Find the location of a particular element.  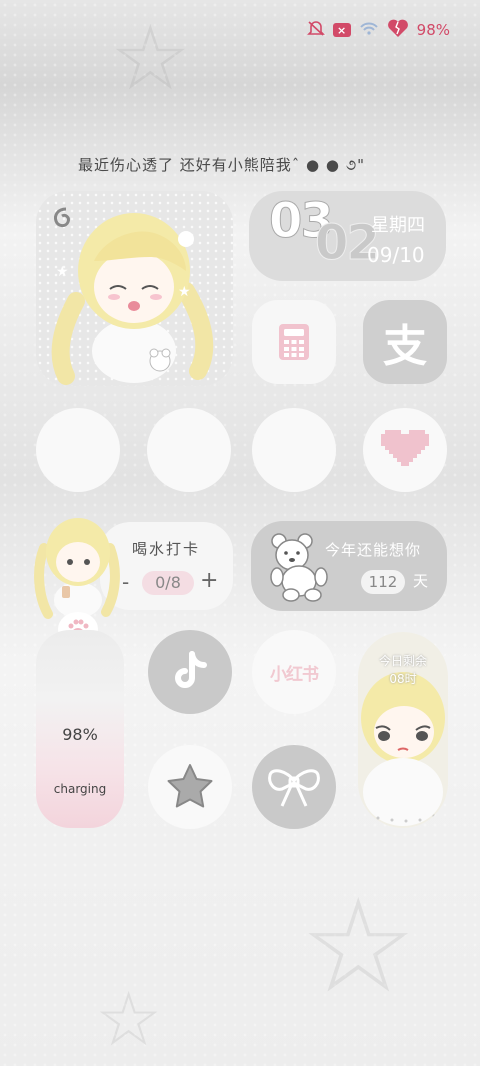

girl-illustration: ★ ★ is located at coordinates (132, 296).